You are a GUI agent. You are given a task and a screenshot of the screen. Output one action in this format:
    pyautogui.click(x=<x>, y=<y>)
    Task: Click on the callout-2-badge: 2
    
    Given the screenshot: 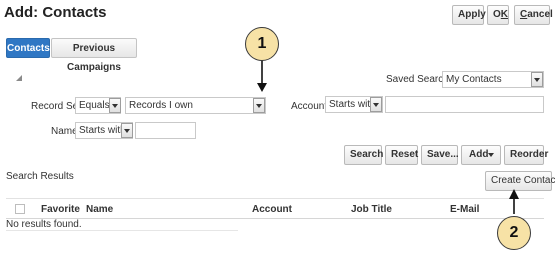 What is the action you would take?
    pyautogui.click(x=514, y=233)
    